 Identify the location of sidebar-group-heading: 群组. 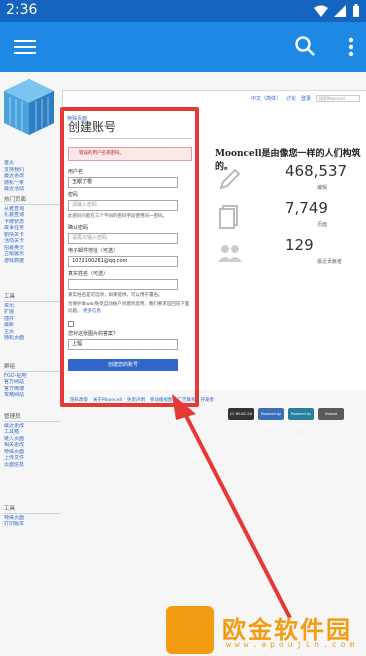
(32, 368).